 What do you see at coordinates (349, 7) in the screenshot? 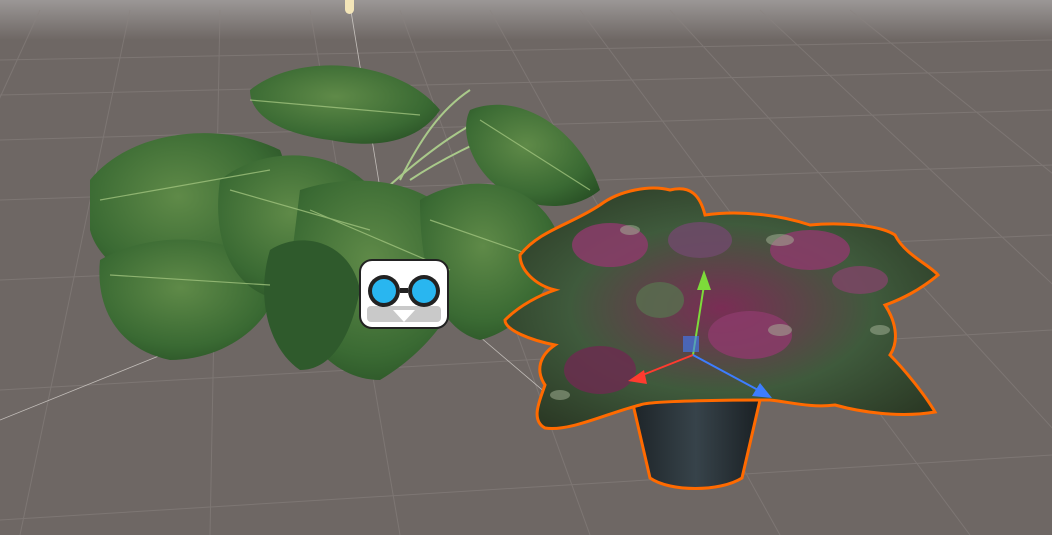
I see `light-gizmo` at bounding box center [349, 7].